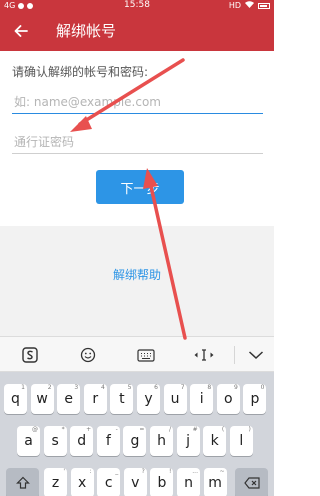  Describe the element at coordinates (102, 387) in the screenshot. I see `key-secondary-label: 4` at that location.